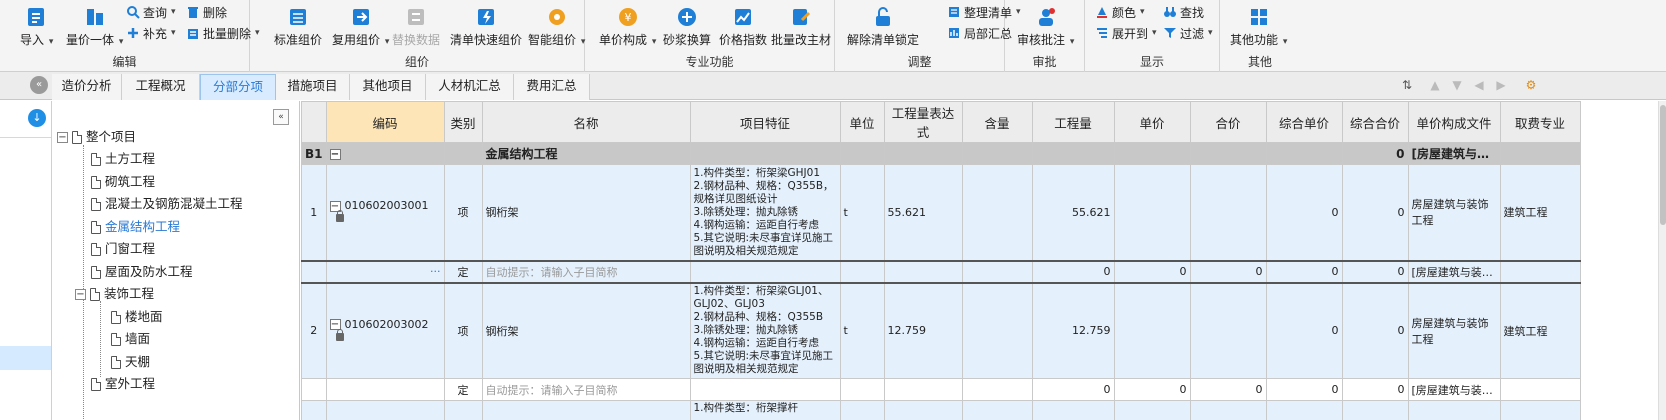 The image size is (1666, 420). I want to click on code-cell: ···, so click(385, 271).